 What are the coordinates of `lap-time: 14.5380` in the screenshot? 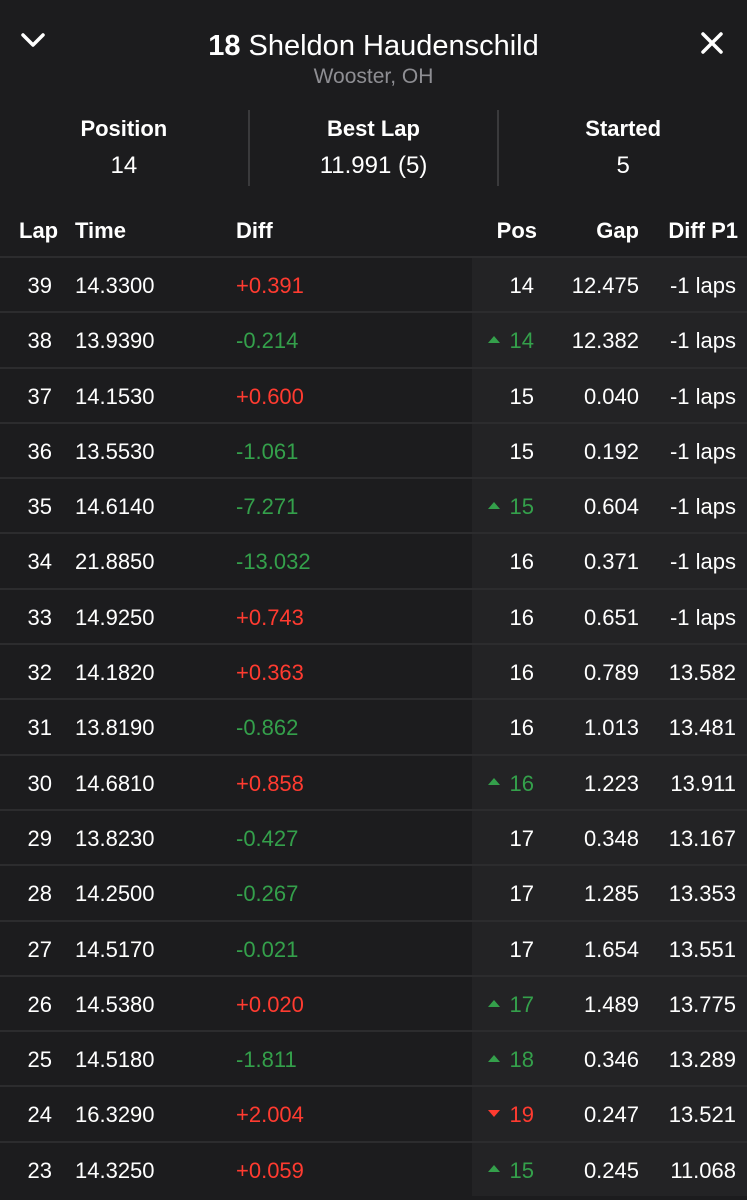 It's located at (115, 1004).